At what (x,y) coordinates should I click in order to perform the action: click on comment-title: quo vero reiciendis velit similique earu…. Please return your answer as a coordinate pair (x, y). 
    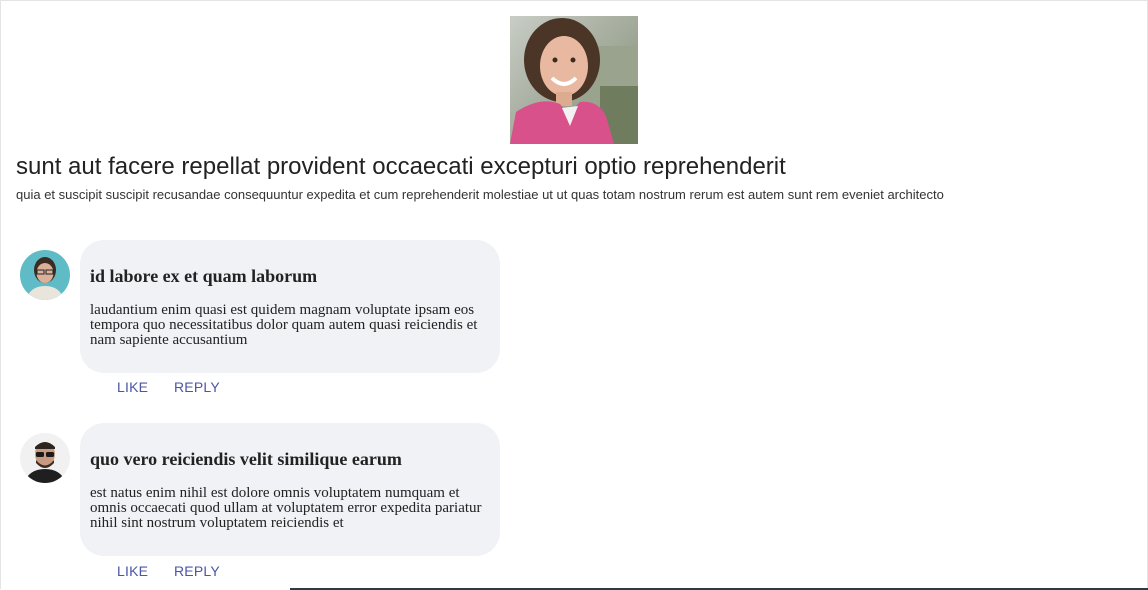
    Looking at the image, I should click on (246, 459).